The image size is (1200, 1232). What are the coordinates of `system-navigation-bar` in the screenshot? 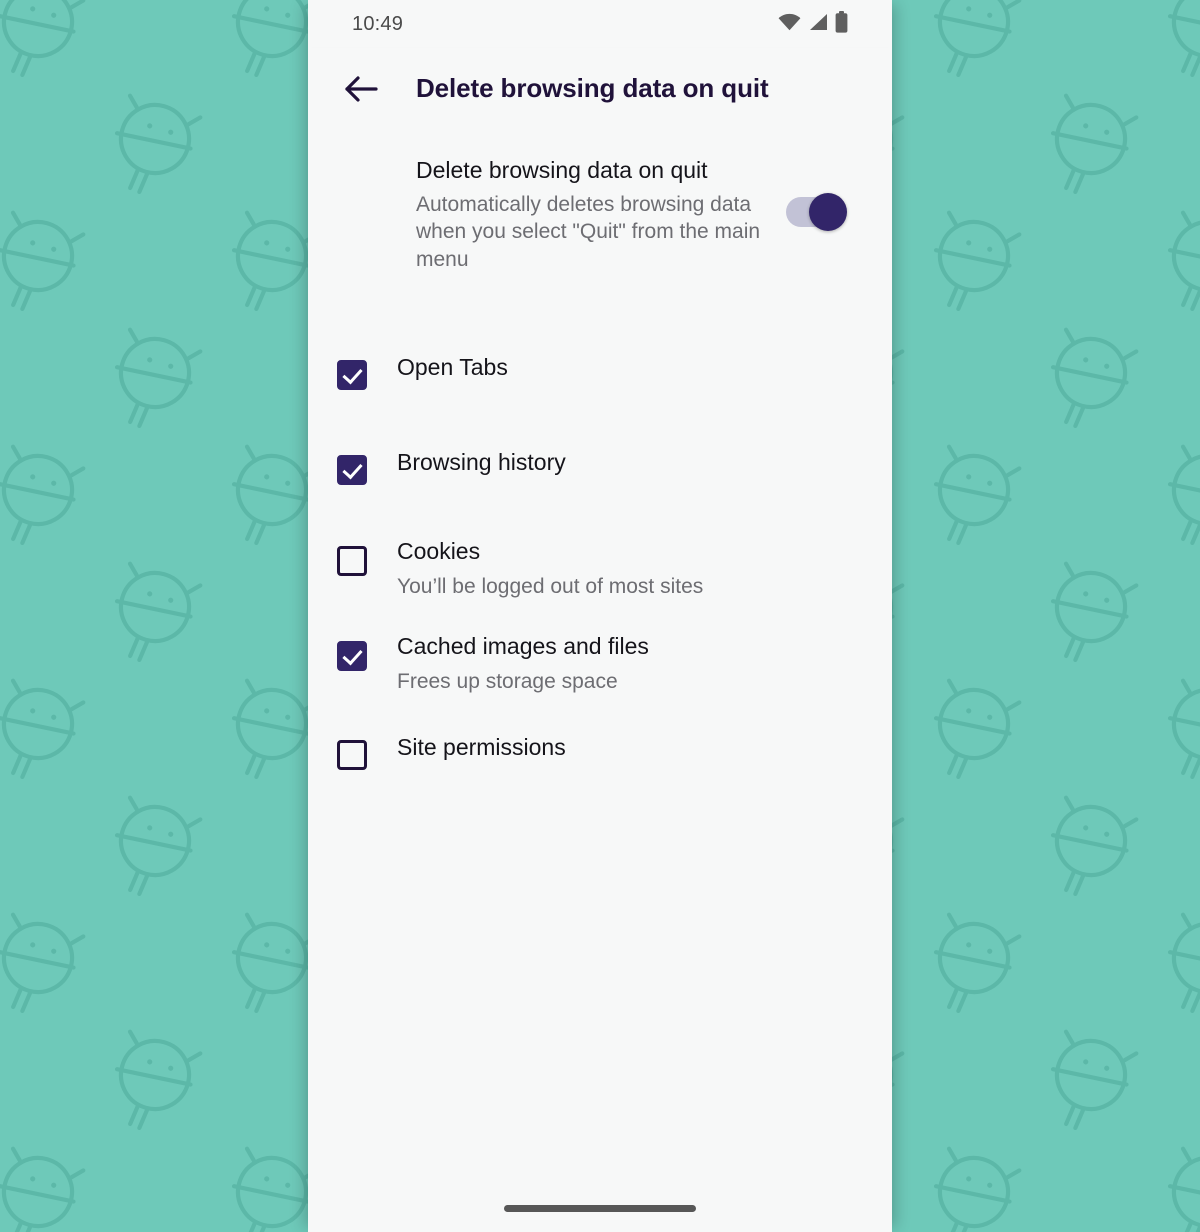 It's located at (600, 1208).